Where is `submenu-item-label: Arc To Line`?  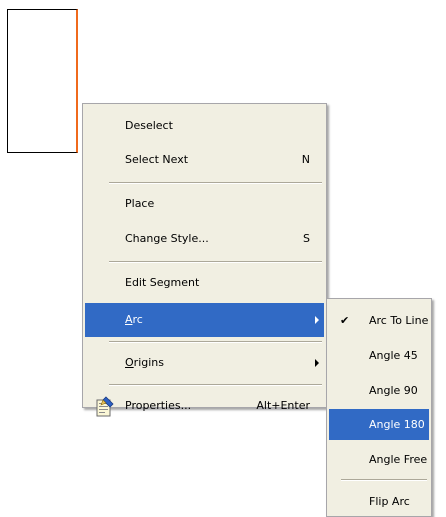 submenu-item-label: Arc To Line is located at coordinates (399, 320).